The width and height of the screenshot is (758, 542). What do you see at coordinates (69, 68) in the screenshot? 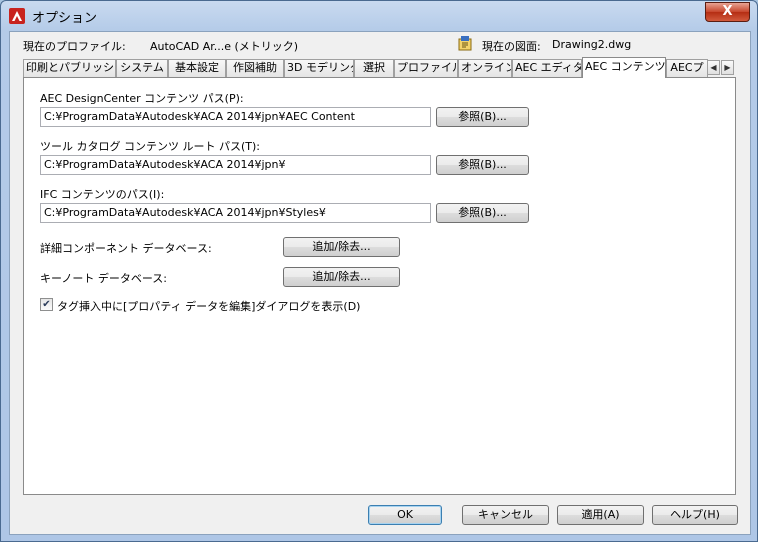
I see `tab-plot-publish: 印刷とパブリッシュ` at bounding box center [69, 68].